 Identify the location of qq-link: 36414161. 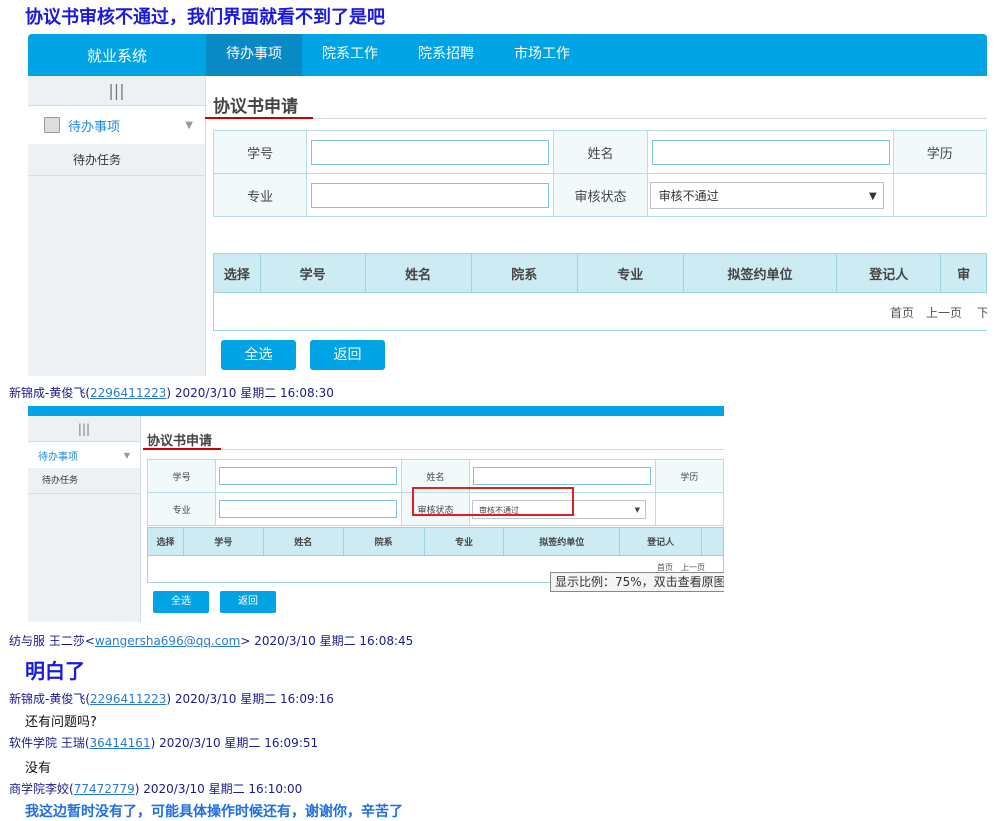
(120, 743).